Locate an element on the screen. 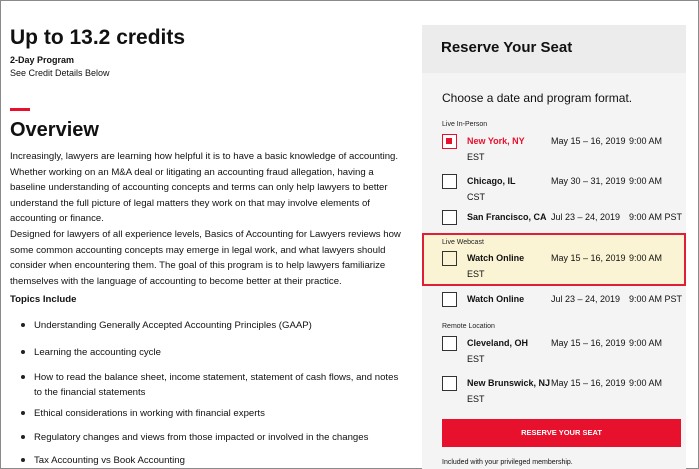 The height and width of the screenshot is (469, 699). section-accent-bar is located at coordinates (20, 109).